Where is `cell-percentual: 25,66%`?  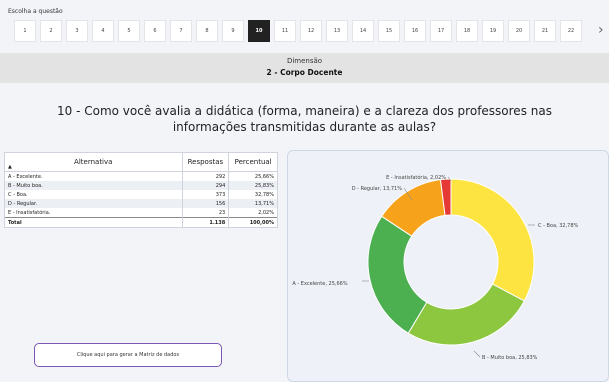 cell-percentual: 25,66% is located at coordinates (253, 176).